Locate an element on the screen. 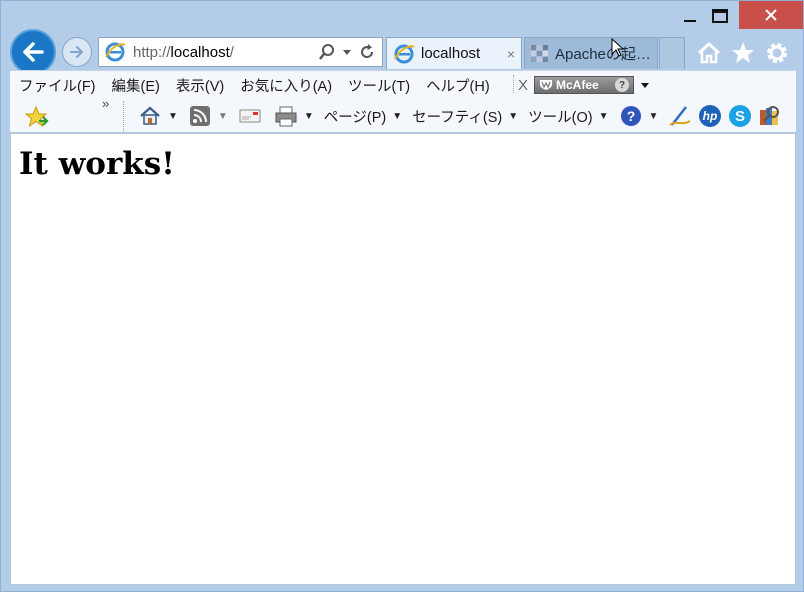  minimize-icon is located at coordinates (690, 21).